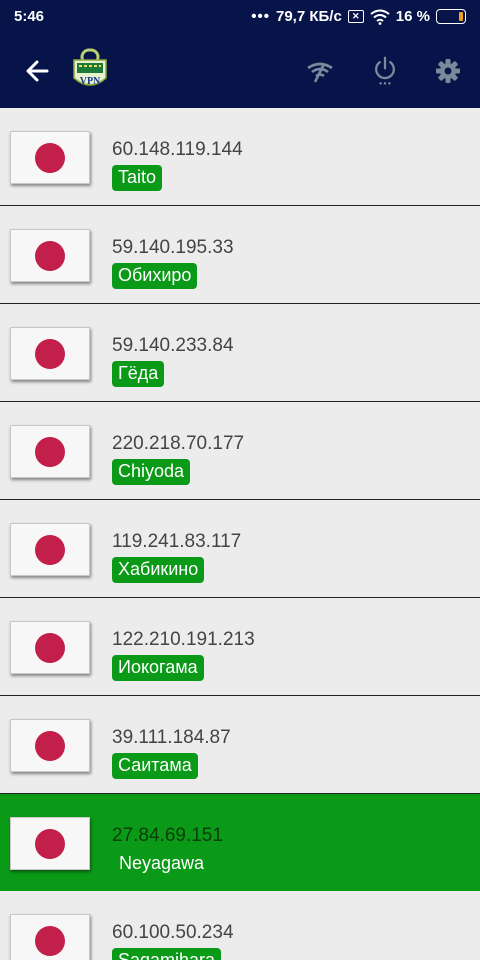  Describe the element at coordinates (173, 932) in the screenshot. I see `server-ip: 60.100.50.234` at that location.